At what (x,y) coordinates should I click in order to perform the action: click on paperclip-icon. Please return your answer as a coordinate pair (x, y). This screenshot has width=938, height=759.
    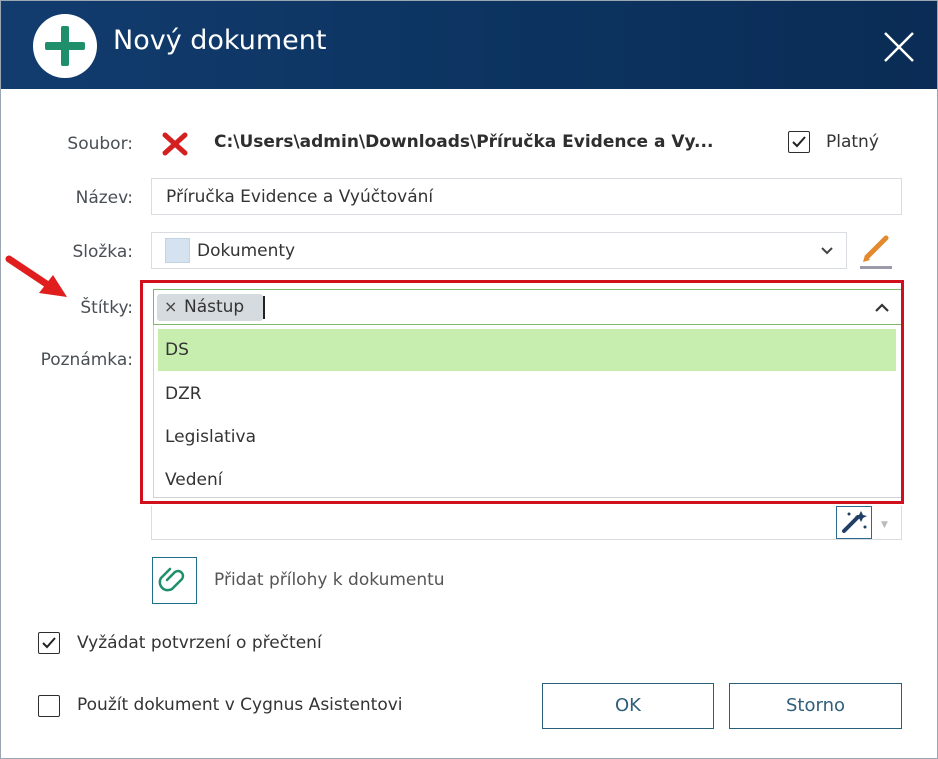
    Looking at the image, I should click on (171, 579).